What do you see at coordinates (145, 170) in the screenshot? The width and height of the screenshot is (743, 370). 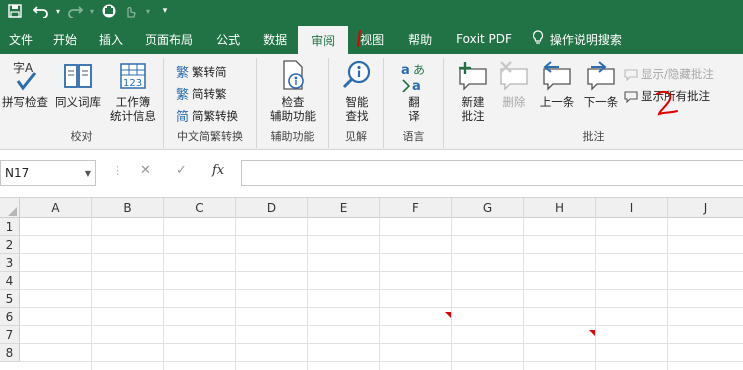 I see `cancel-icon: ✕` at bounding box center [145, 170].